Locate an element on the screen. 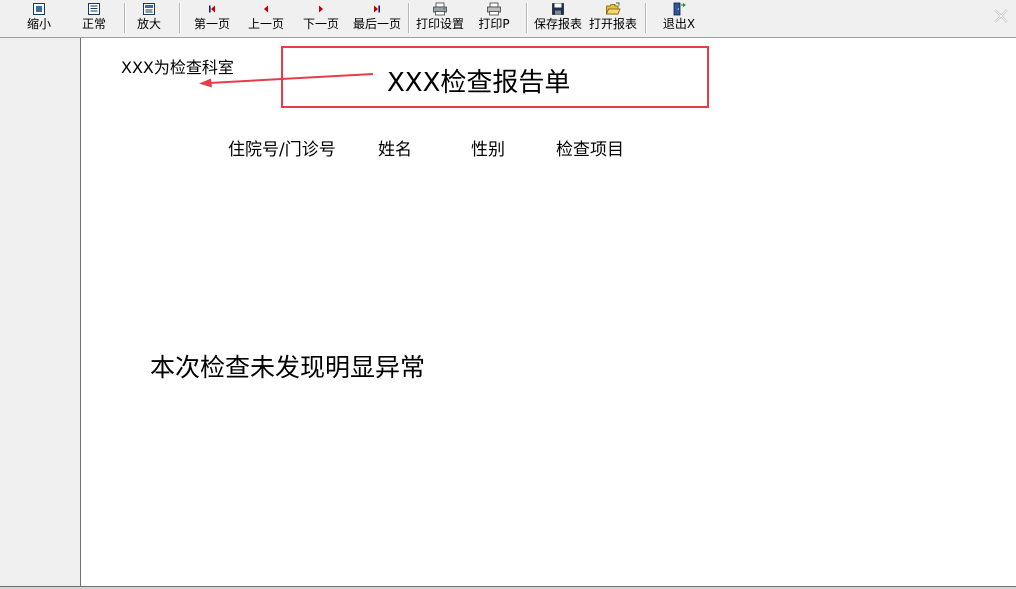  column-header-gender: 性别 is located at coordinates (488, 150).